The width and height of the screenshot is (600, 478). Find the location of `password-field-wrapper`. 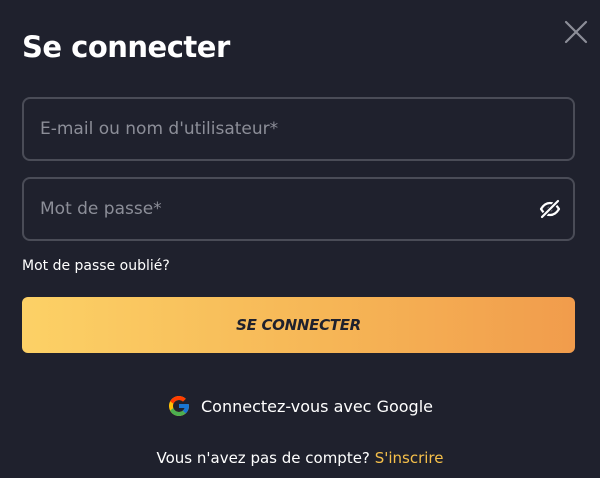

password-field-wrapper is located at coordinates (298, 209).